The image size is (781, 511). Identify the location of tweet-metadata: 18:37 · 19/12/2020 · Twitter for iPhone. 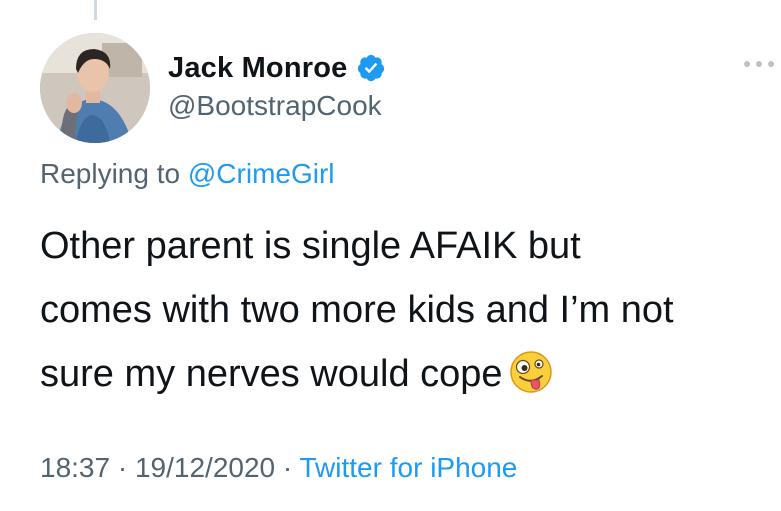
(278, 468).